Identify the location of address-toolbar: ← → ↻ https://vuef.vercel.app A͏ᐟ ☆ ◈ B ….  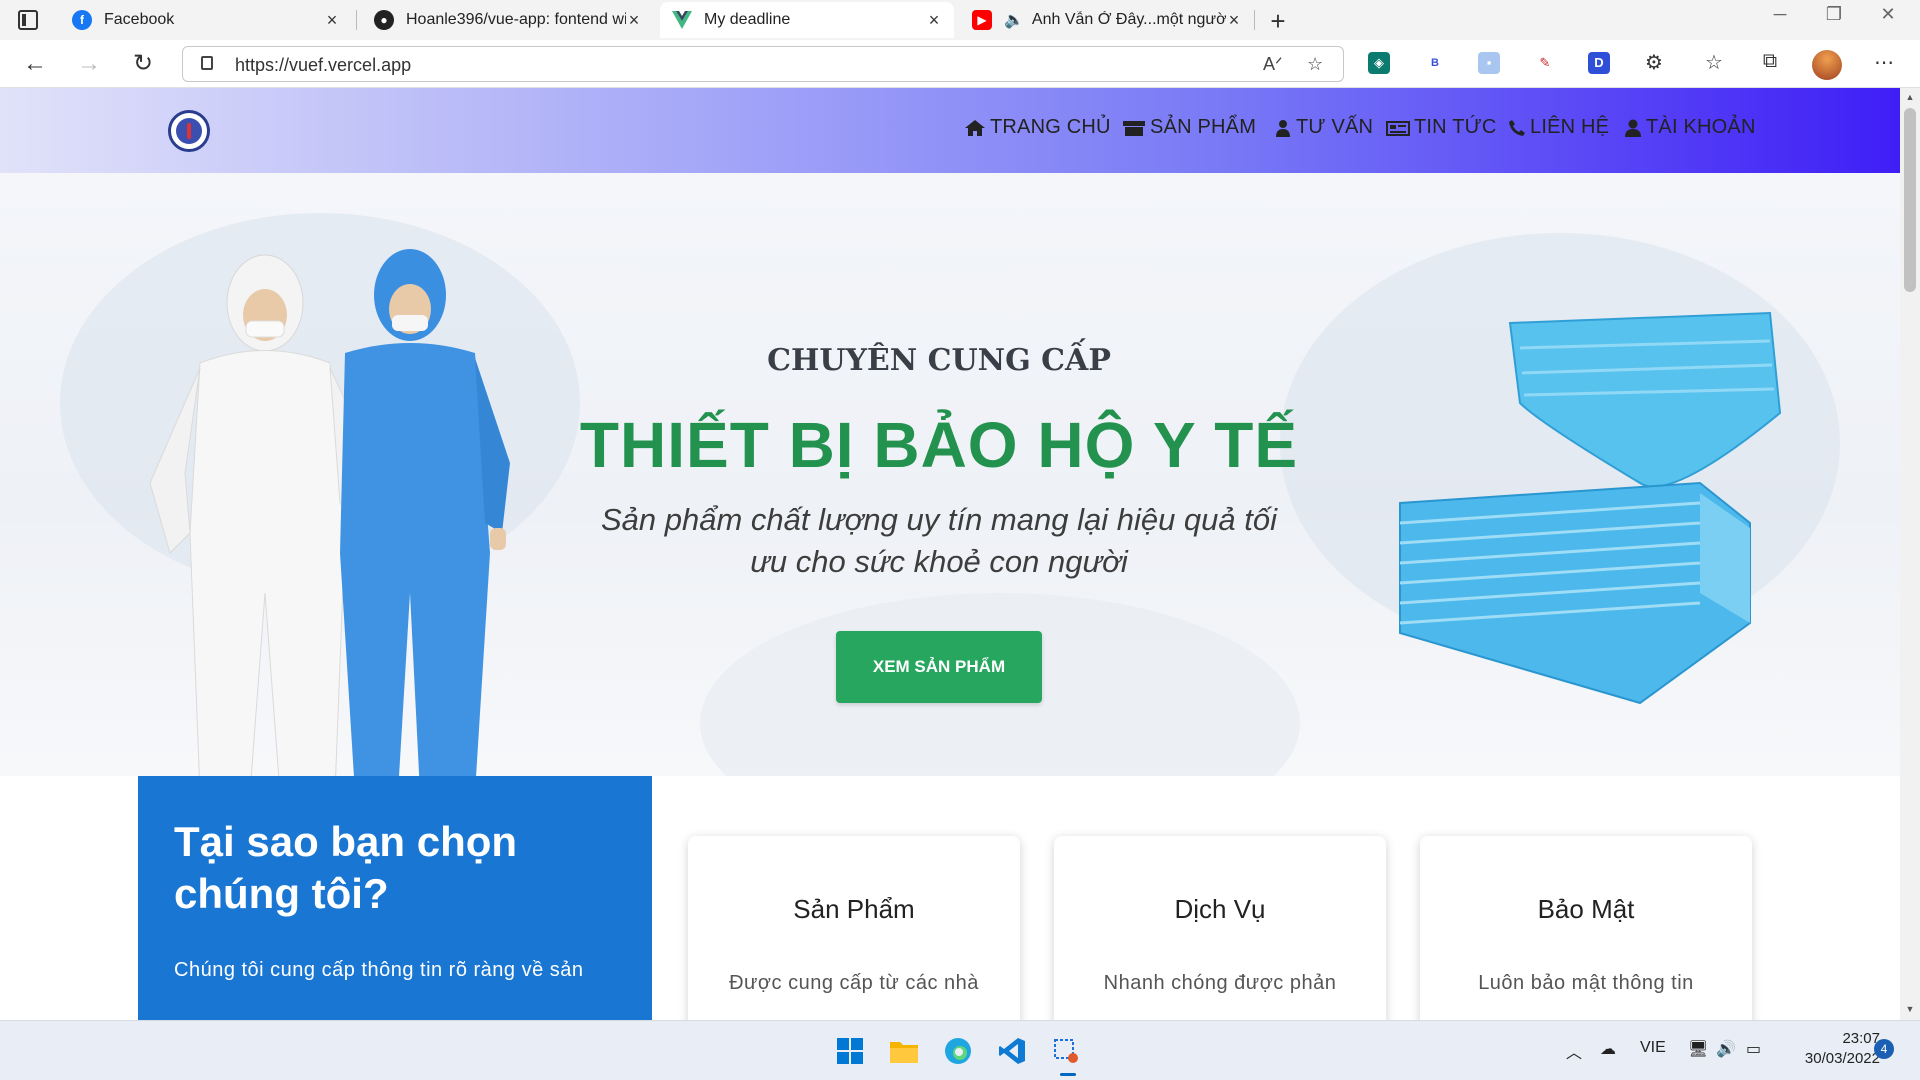
(960, 64).